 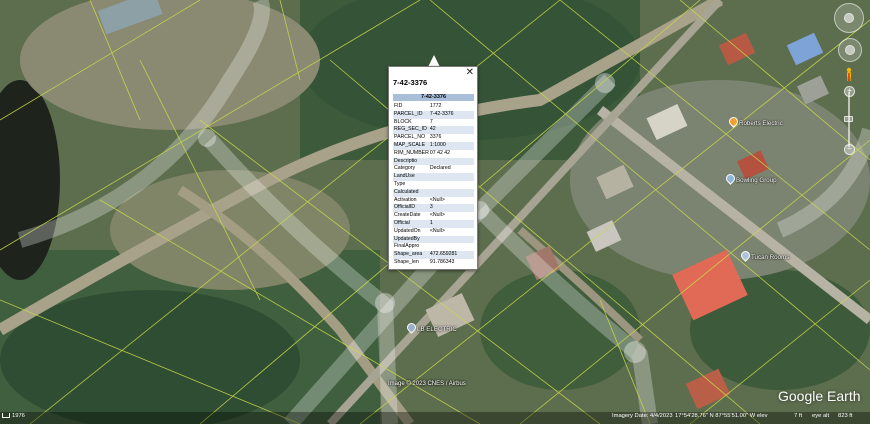 I want to click on attribute-value: 472.659281, so click(x=451, y=255).